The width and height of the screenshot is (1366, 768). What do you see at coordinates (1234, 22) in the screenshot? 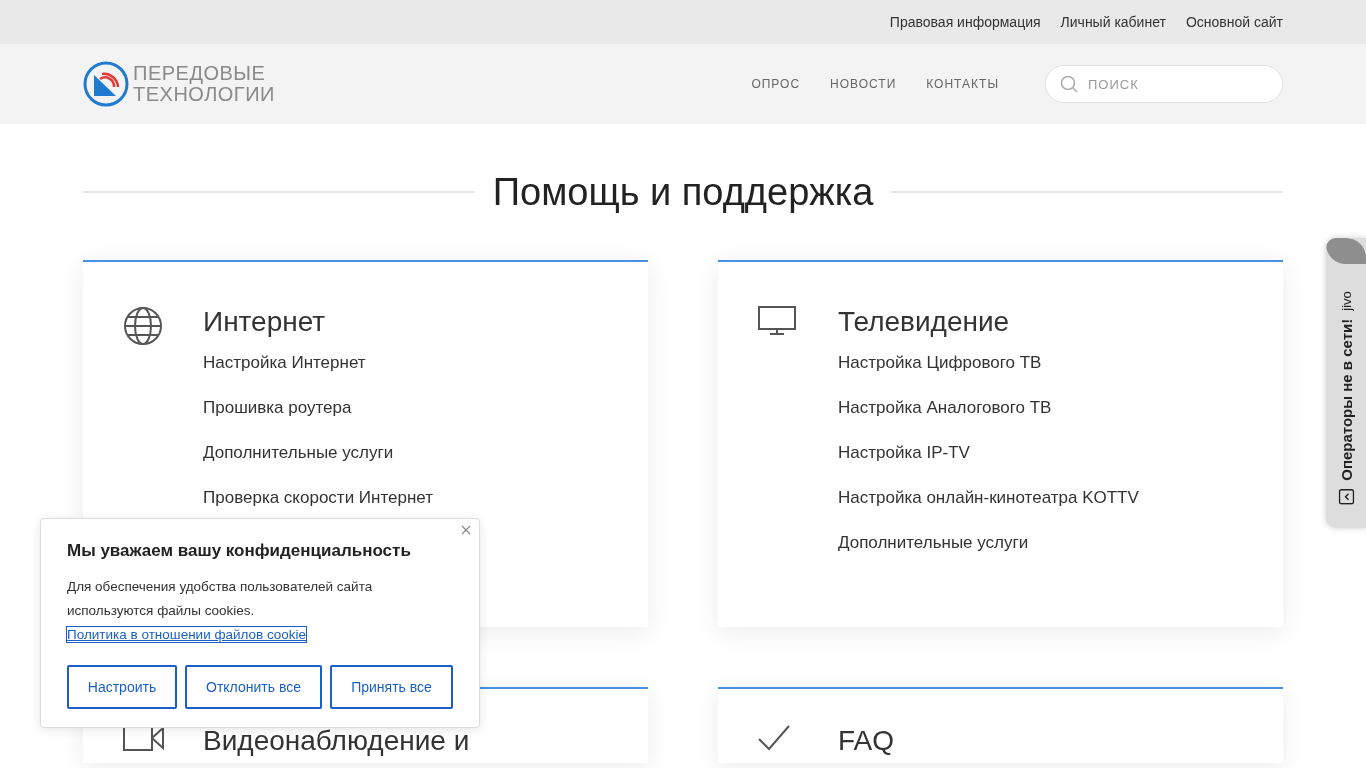
I see `top-link: Основной сайт` at bounding box center [1234, 22].